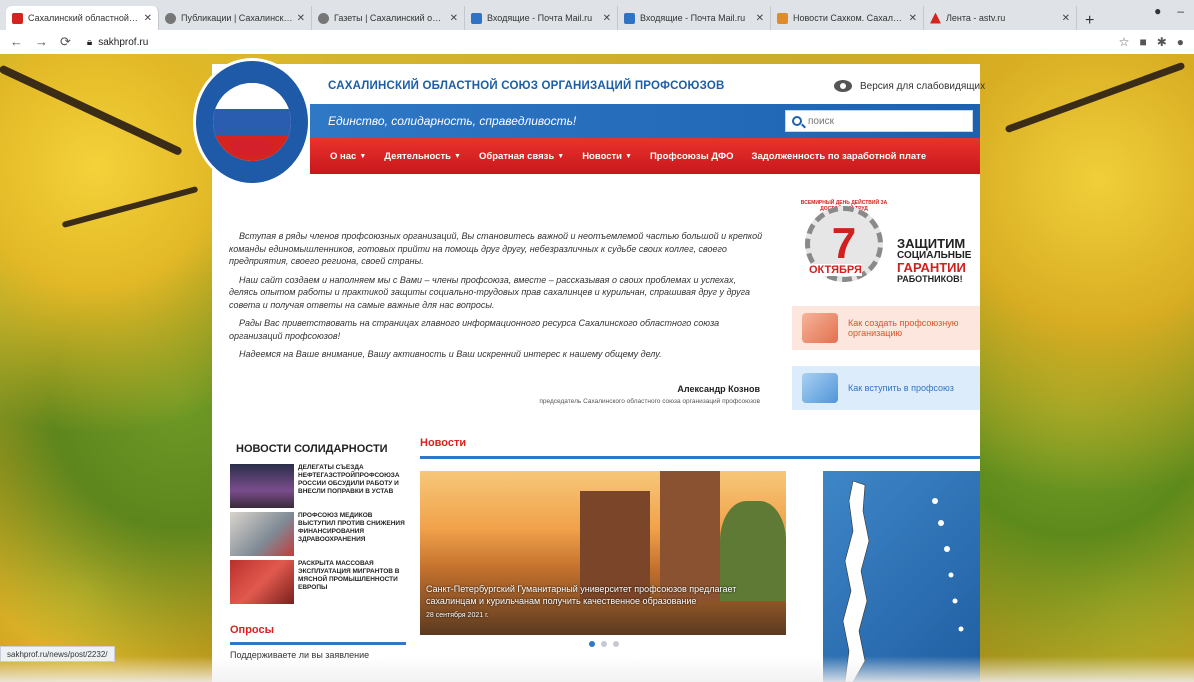 Image resolution: width=1194 pixels, height=682 pixels. What do you see at coordinates (57, 654) in the screenshot?
I see `status-bar-url: sakhprof.ru/news/post/2232/` at bounding box center [57, 654].